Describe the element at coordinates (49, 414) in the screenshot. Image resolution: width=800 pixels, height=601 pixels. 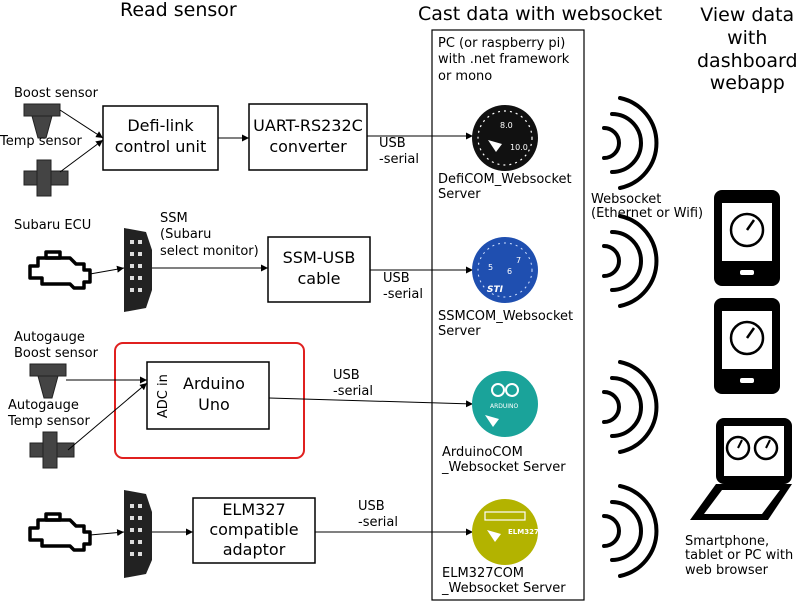
I see `autogauge-temp-label: Autogauge Temp sensor` at that location.